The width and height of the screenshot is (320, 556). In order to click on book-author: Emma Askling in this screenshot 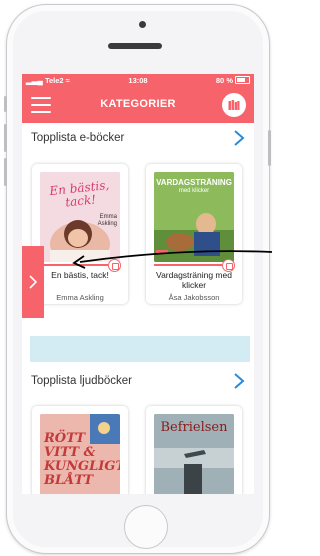, I will do `click(80, 297)`.